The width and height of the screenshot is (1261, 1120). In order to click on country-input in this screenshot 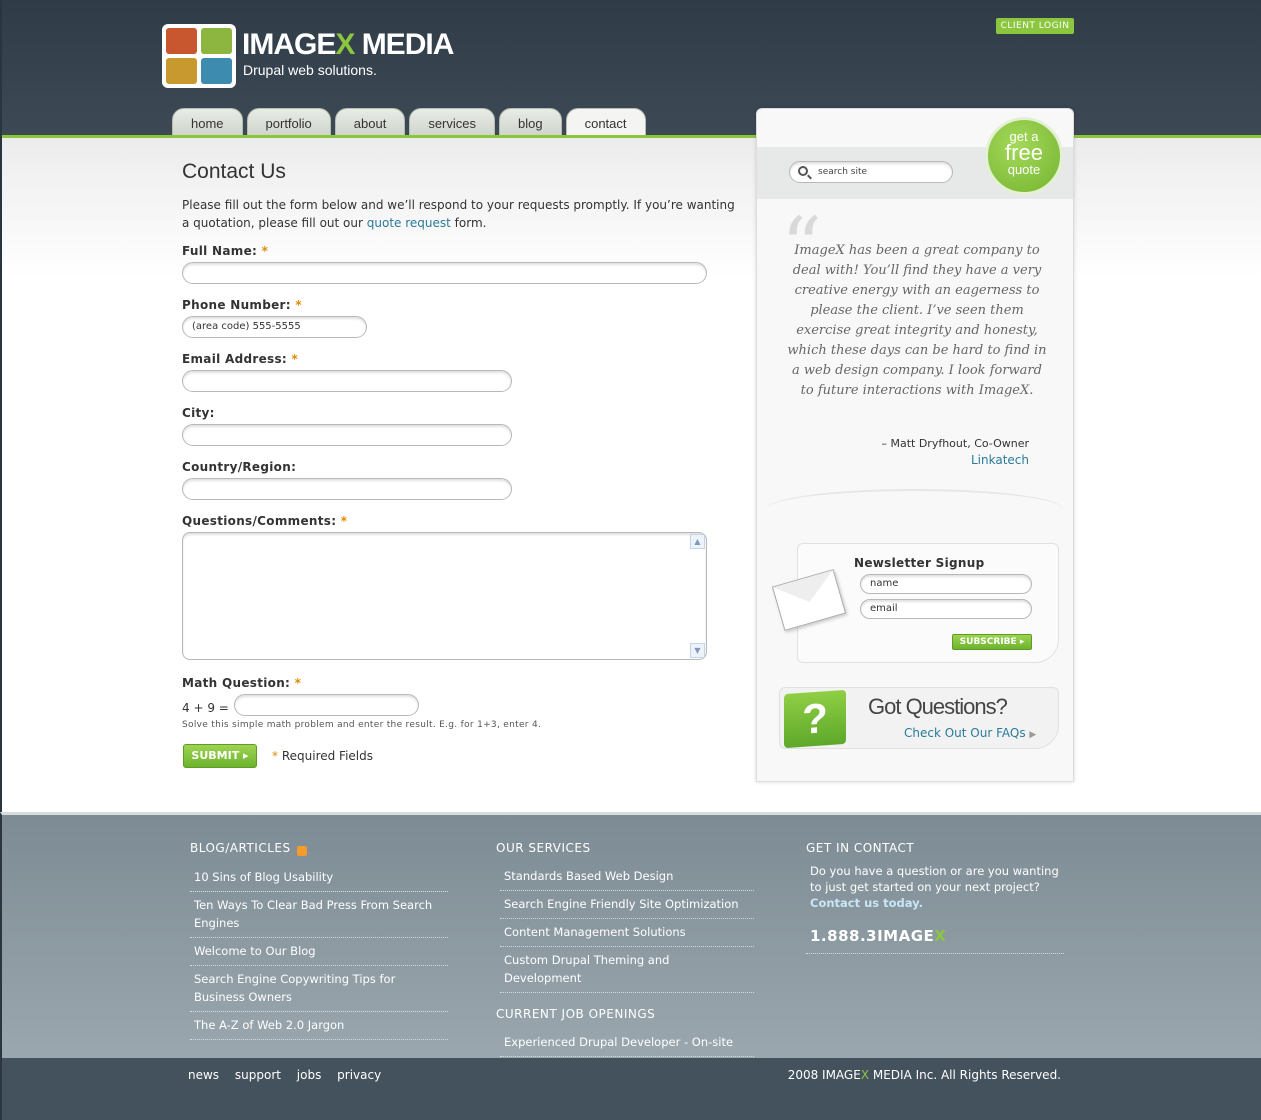, I will do `click(347, 489)`.